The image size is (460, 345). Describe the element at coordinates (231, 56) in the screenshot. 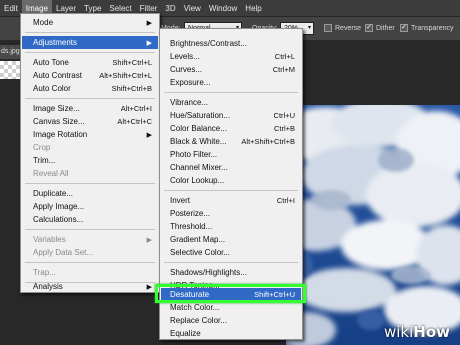

I see `menu-item-levels: Levels... Ctrl+L` at that location.